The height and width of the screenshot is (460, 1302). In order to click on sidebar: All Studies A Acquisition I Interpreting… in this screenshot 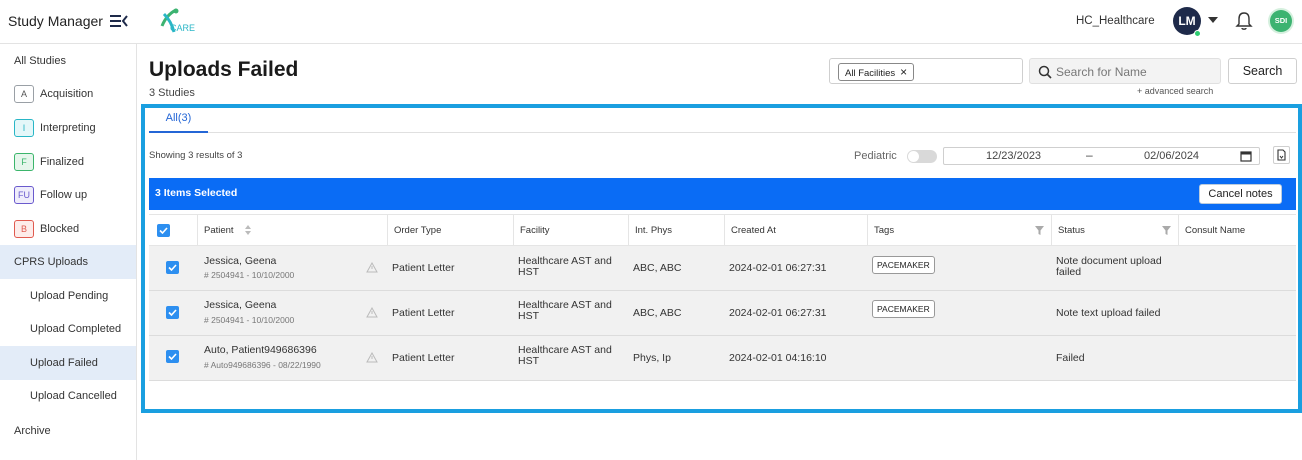, I will do `click(68, 252)`.